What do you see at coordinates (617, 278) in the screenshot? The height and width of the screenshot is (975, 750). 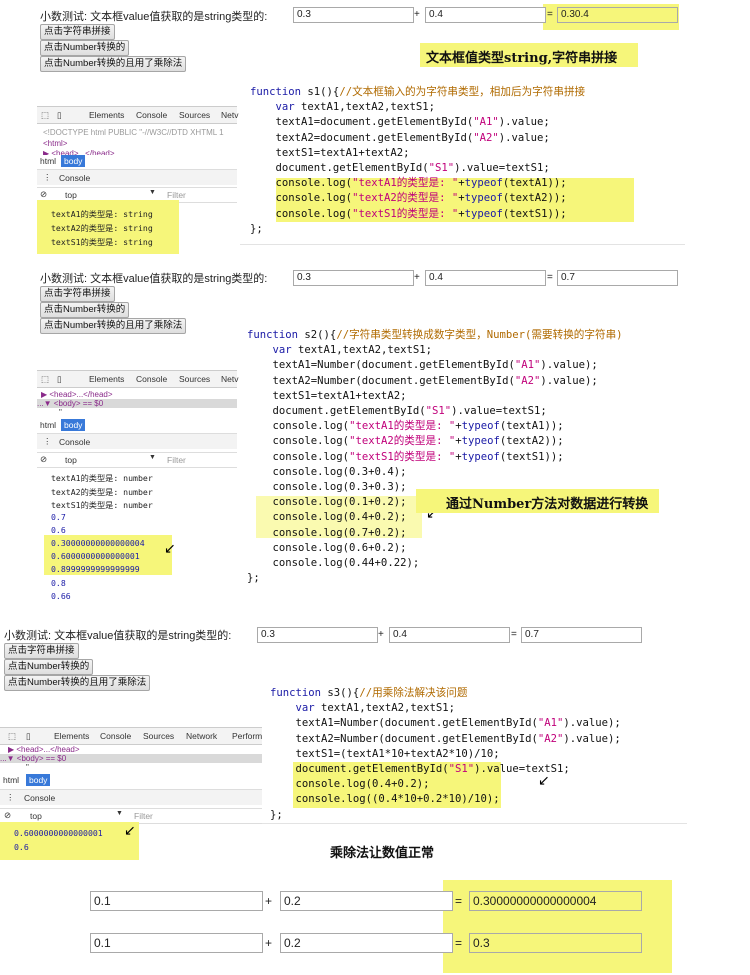 I see `section2-result: 0.7` at bounding box center [617, 278].